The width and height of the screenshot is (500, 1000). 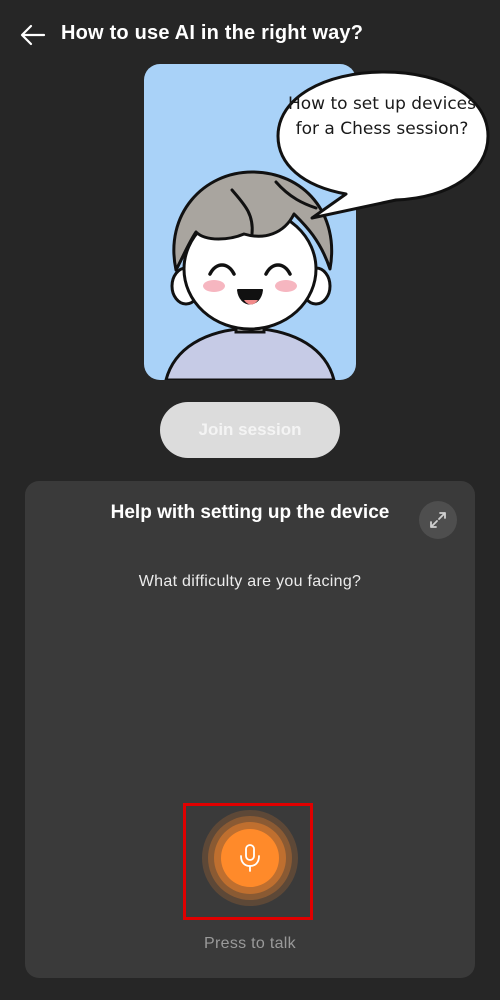 What do you see at coordinates (250, 943) in the screenshot?
I see `press-to-talk-label: Press to talk` at bounding box center [250, 943].